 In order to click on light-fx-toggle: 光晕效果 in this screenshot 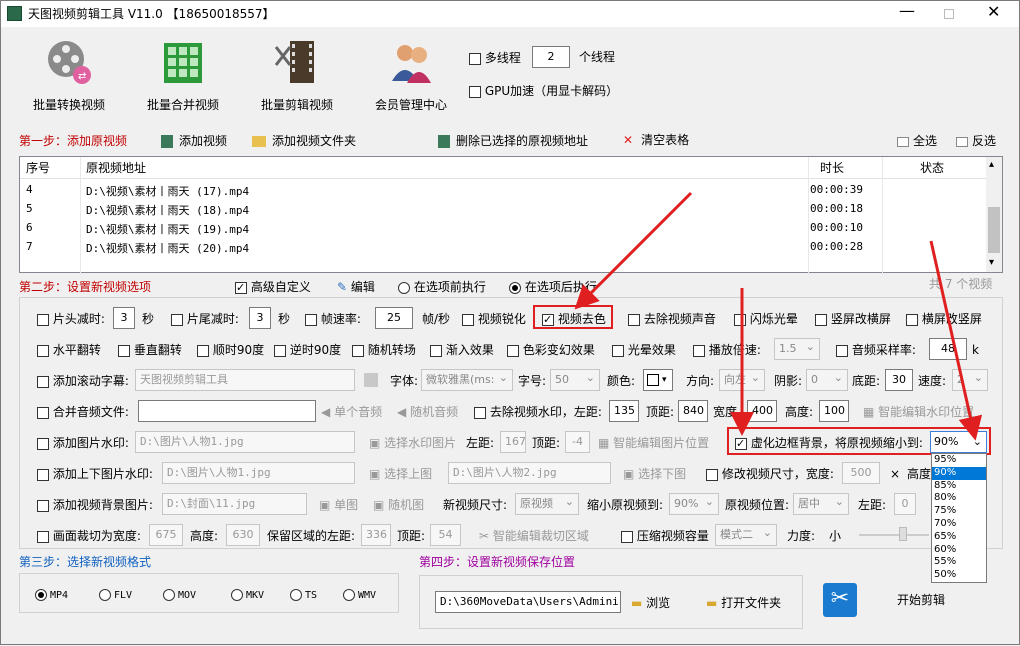, I will do `click(644, 350)`.